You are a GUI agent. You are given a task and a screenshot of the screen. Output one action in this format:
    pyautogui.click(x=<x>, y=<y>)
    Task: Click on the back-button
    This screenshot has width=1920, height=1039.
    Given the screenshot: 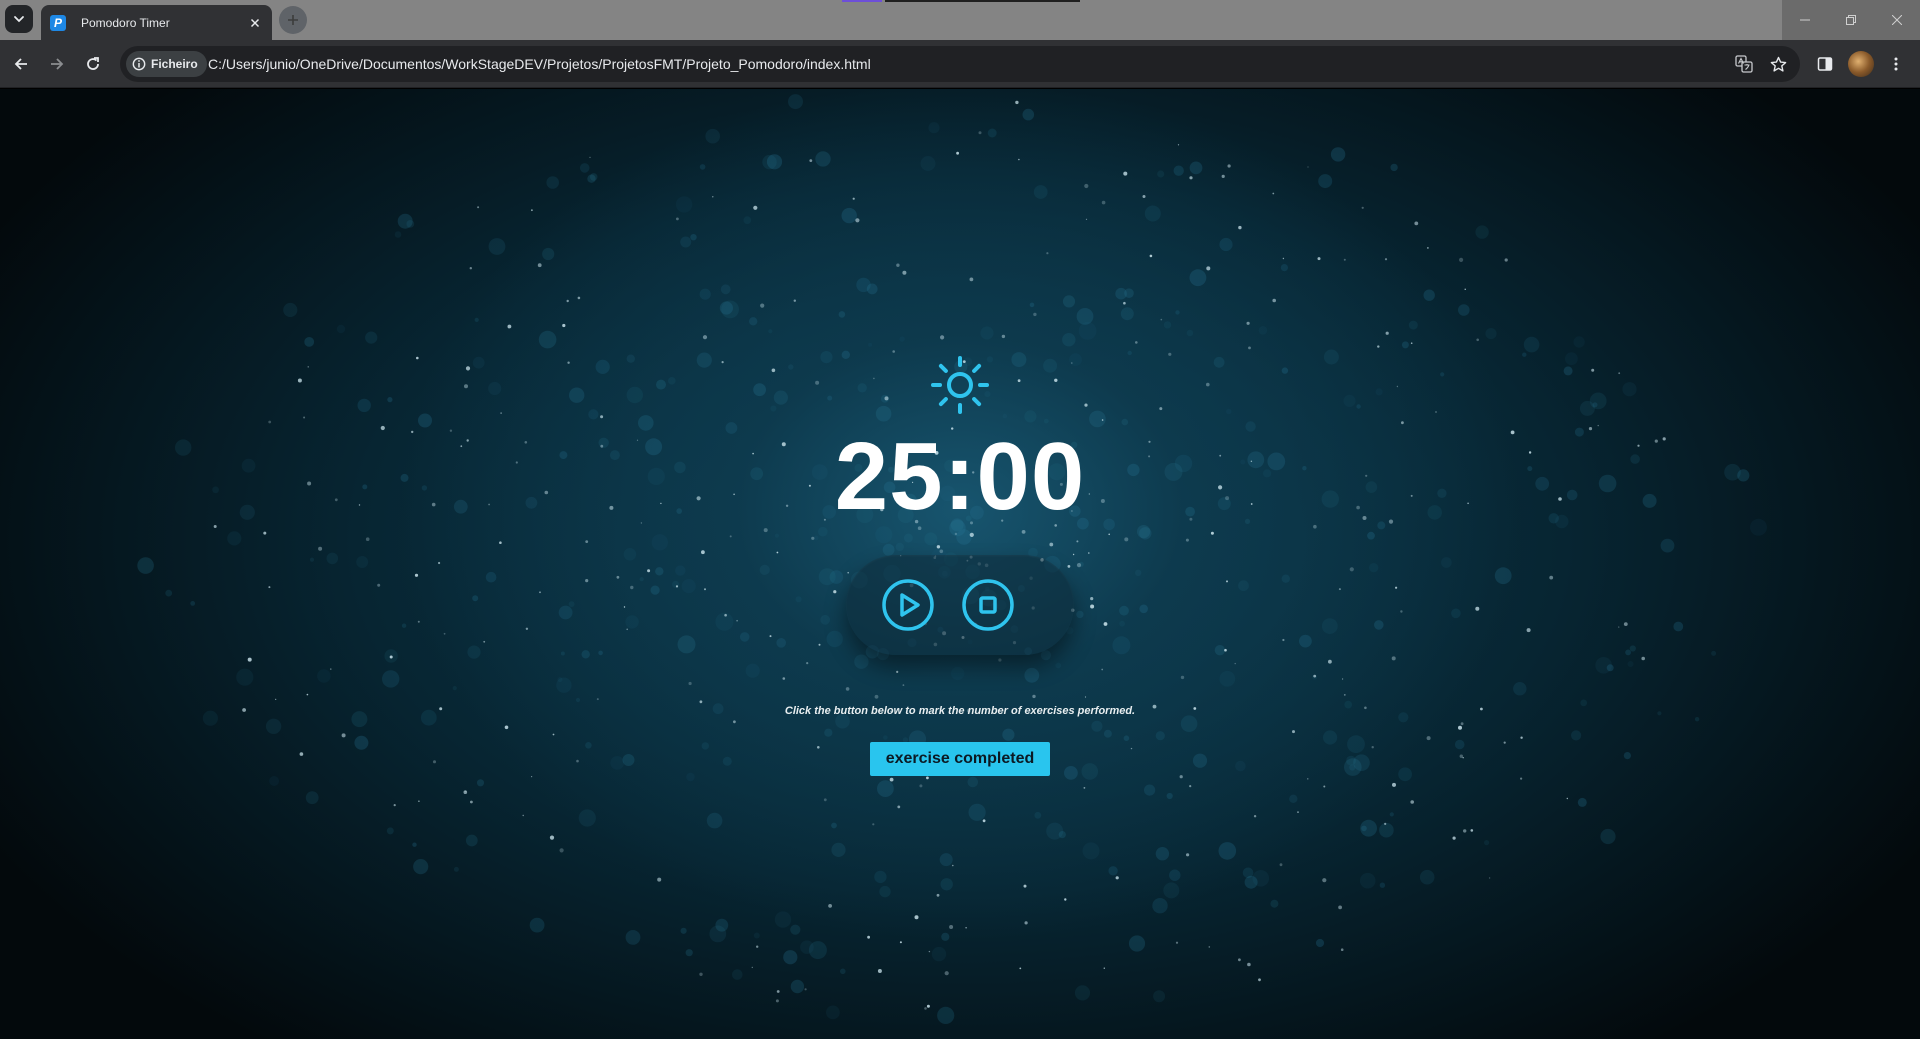 What is the action you would take?
    pyautogui.click(x=21, y=64)
    